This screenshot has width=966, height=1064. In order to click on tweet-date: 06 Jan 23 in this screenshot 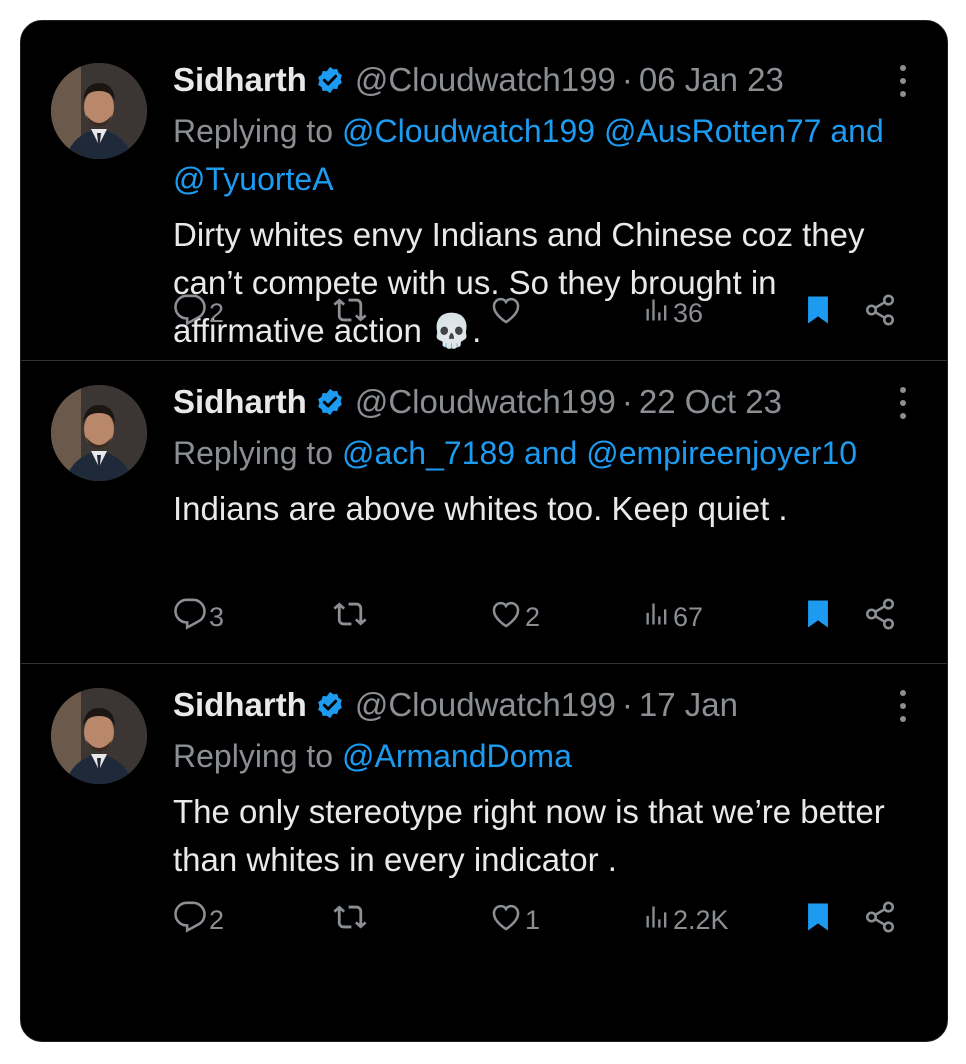, I will do `click(711, 80)`.